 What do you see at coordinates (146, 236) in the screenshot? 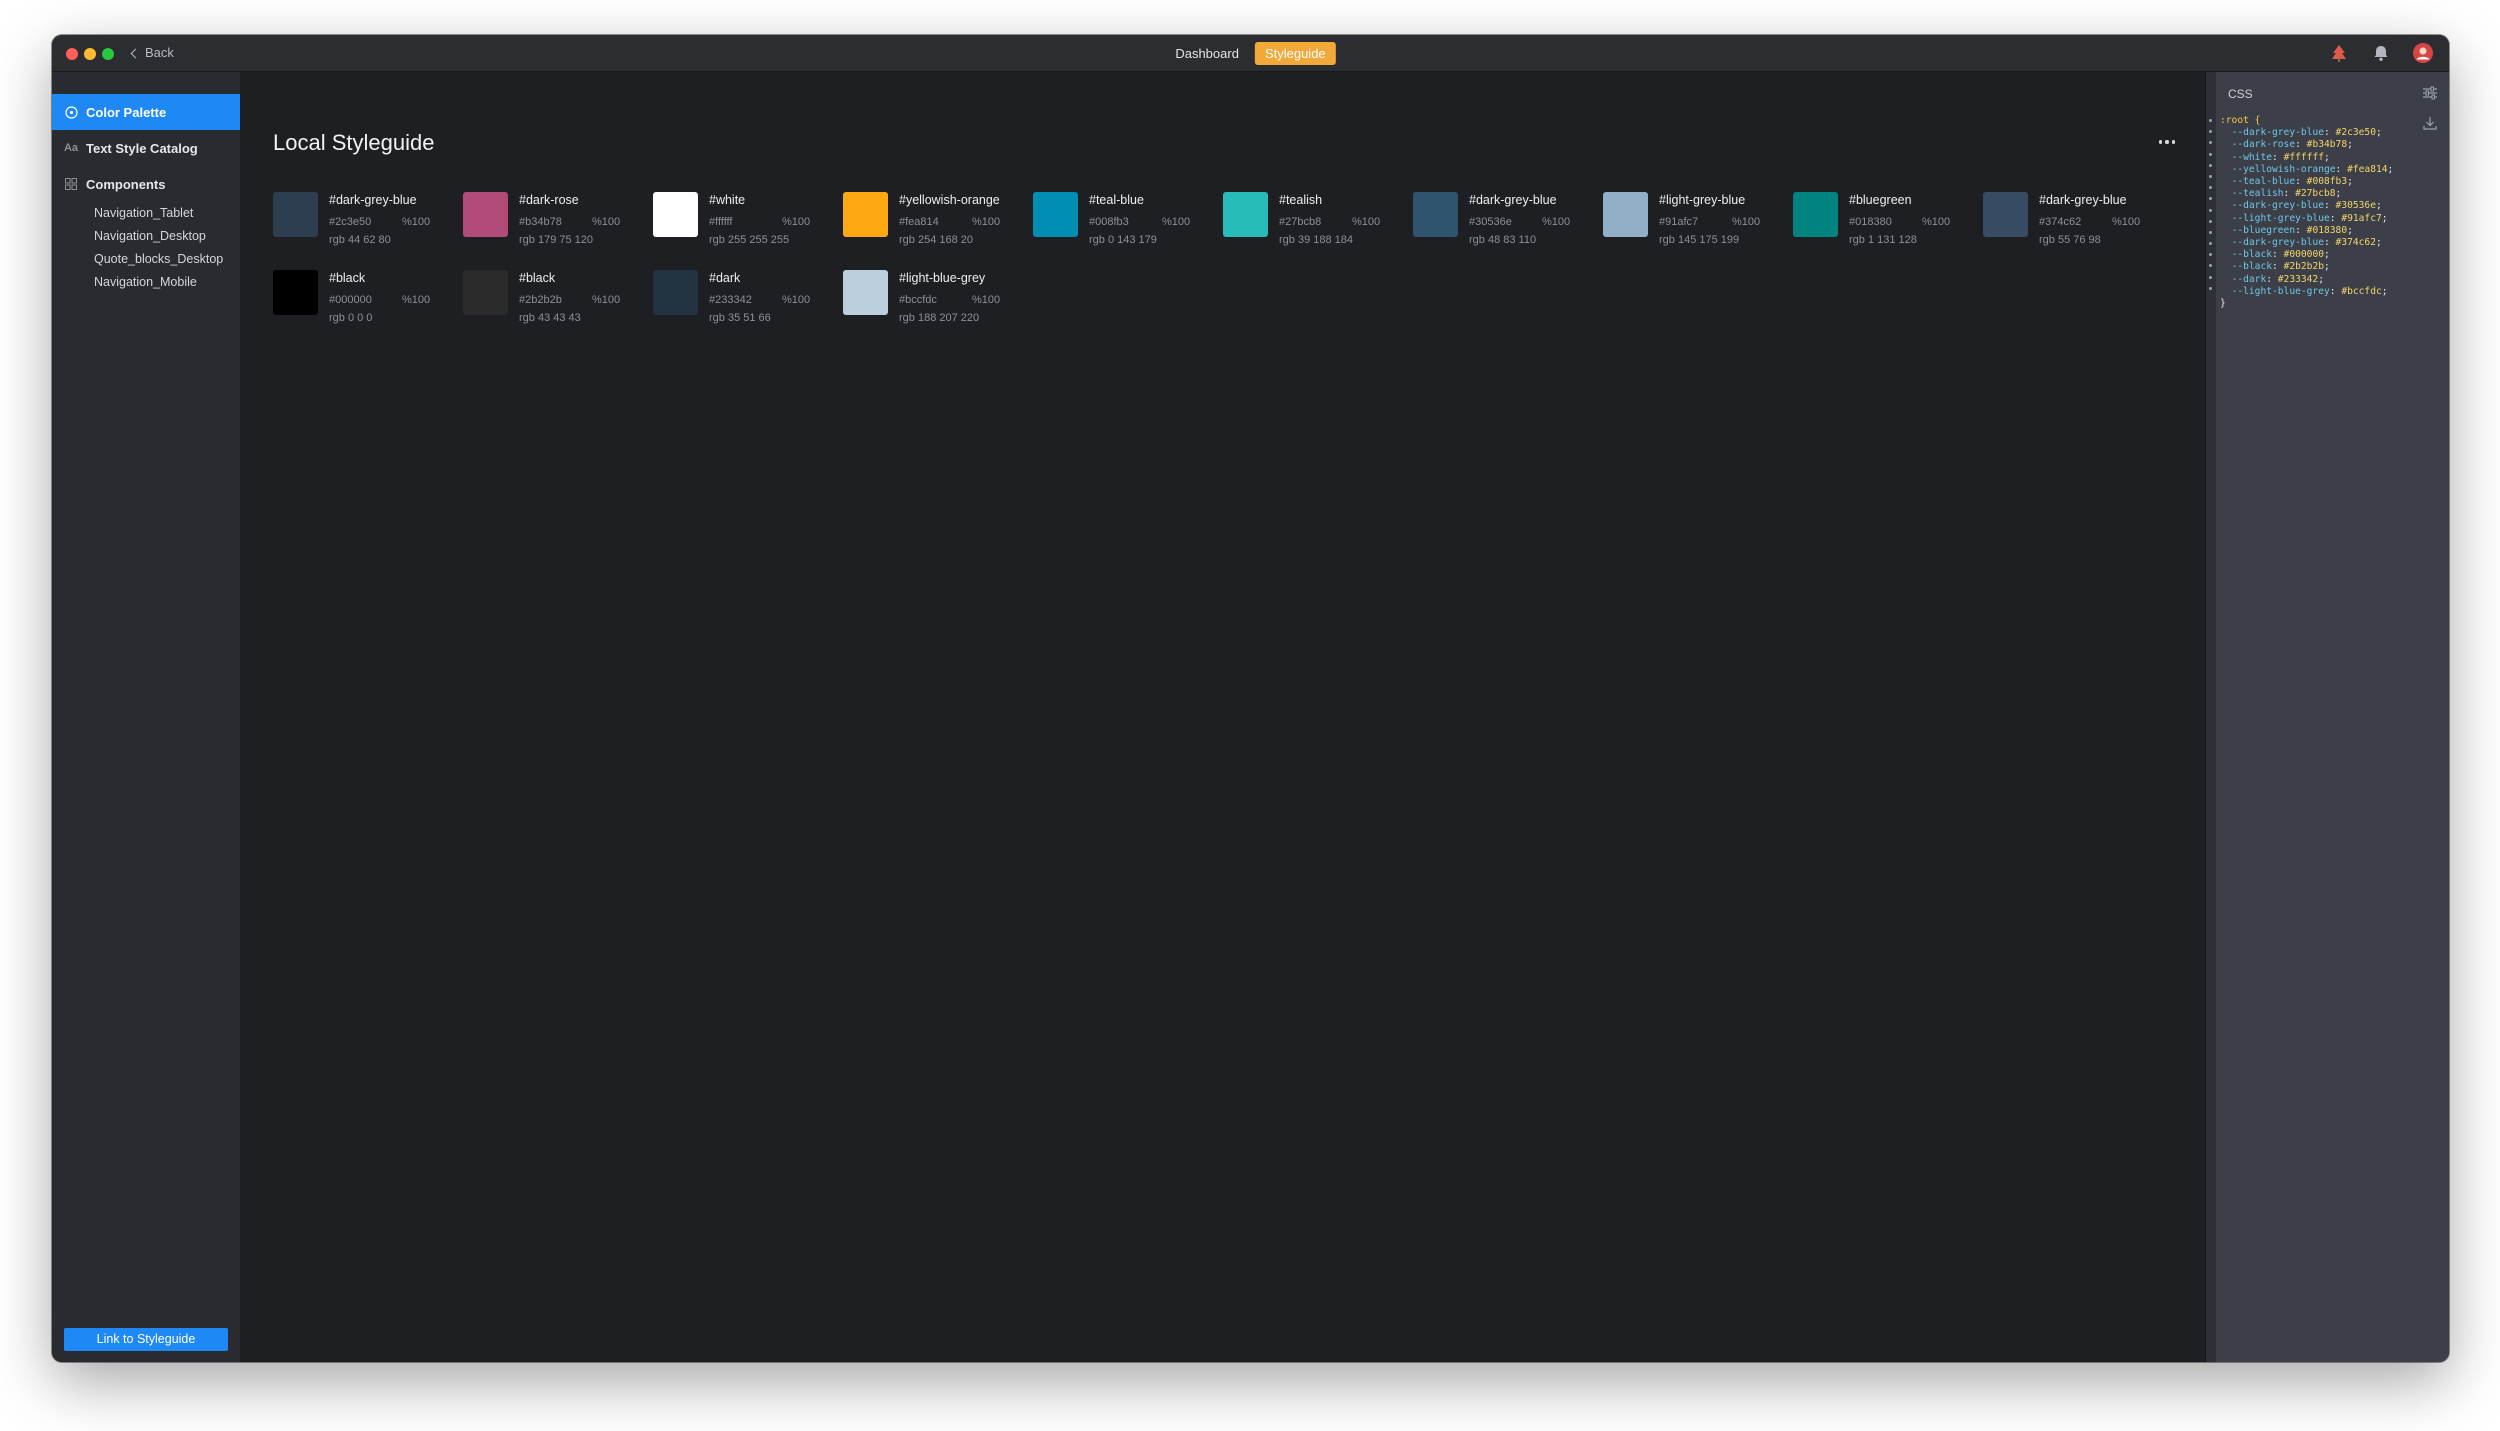
I see `component-navigation-desktop: Navigation_Desktop` at bounding box center [146, 236].